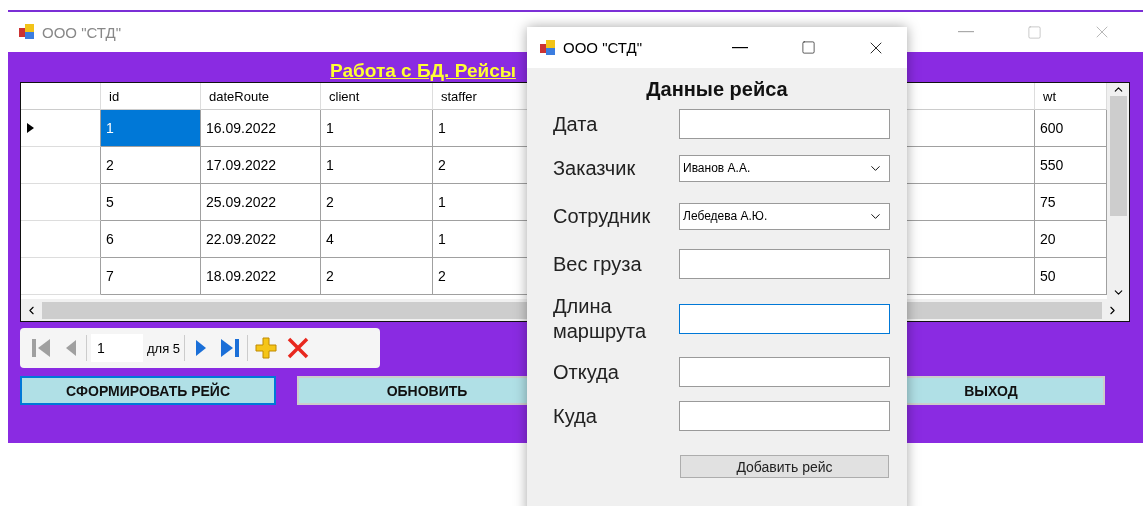  I want to click on add-route-button: Добавить рейс, so click(784, 466).